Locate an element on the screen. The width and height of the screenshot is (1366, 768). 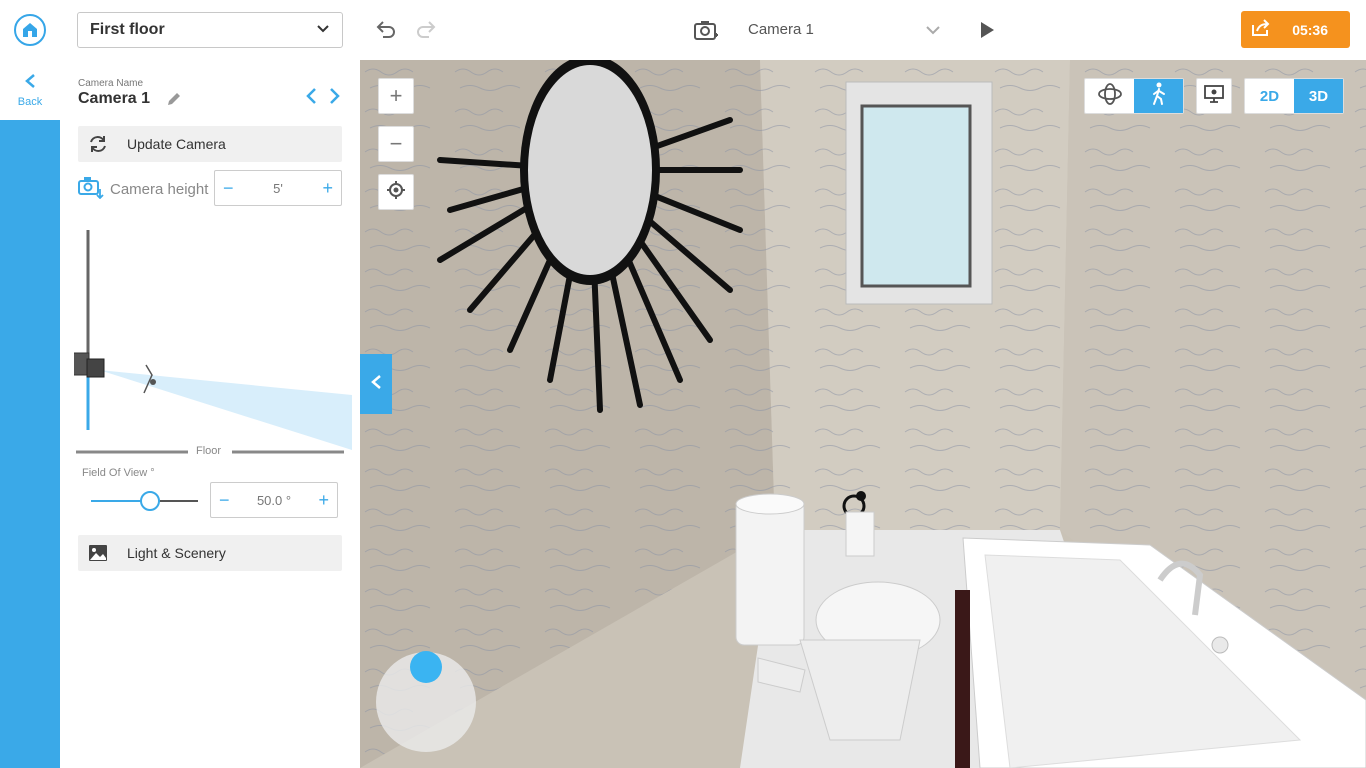
camera-title: Camera 1 is located at coordinates (781, 29).